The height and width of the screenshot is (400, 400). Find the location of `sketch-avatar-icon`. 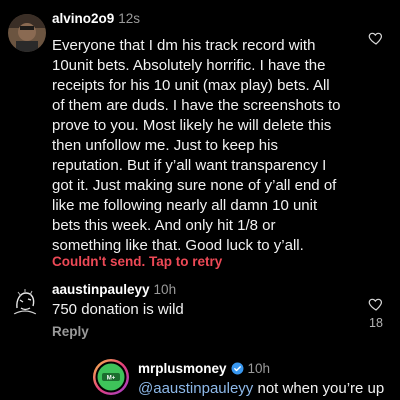

sketch-avatar-icon is located at coordinates (25, 301).